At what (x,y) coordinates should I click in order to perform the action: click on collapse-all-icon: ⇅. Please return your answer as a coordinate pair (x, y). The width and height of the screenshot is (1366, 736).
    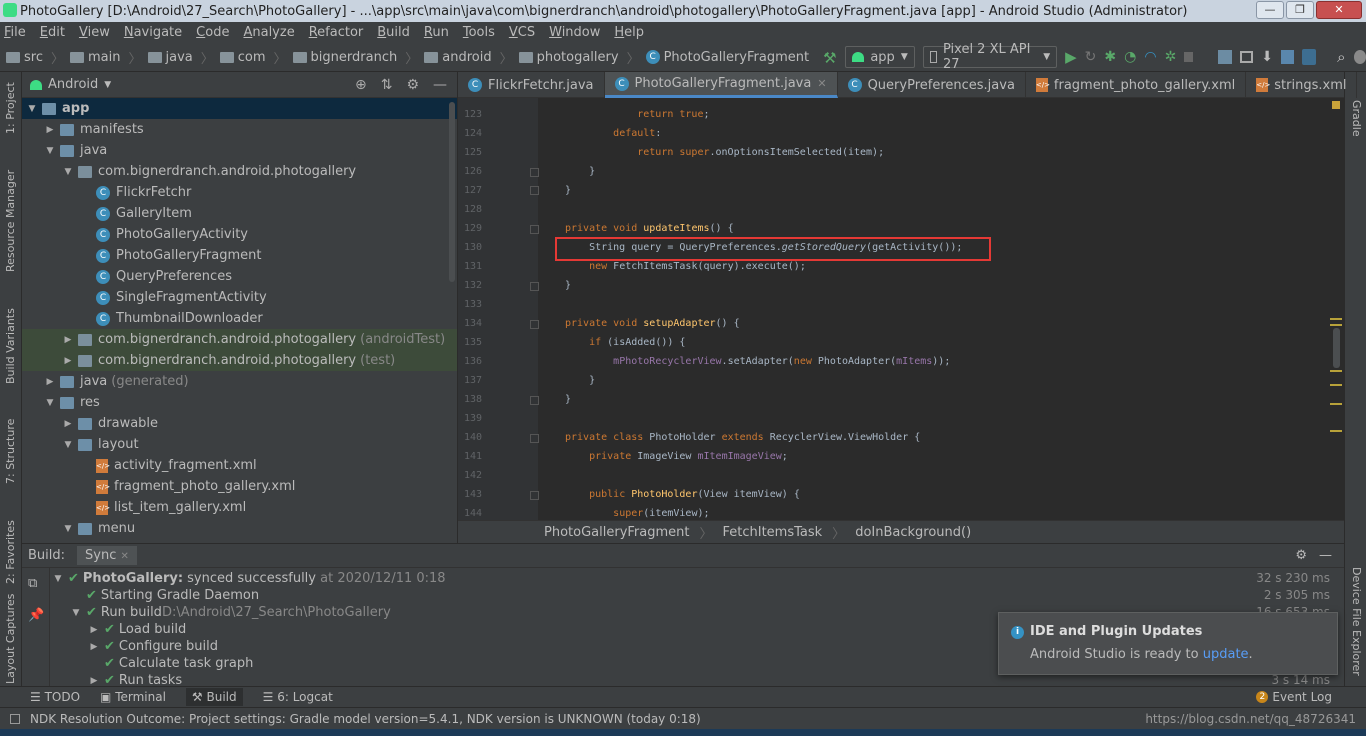
    Looking at the image, I should click on (387, 85).